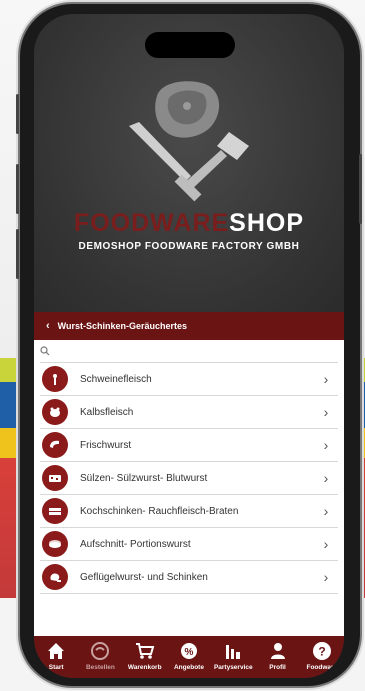 This screenshot has width=365, height=691. What do you see at coordinates (17, 189) in the screenshot?
I see `volume-down-button` at bounding box center [17, 189].